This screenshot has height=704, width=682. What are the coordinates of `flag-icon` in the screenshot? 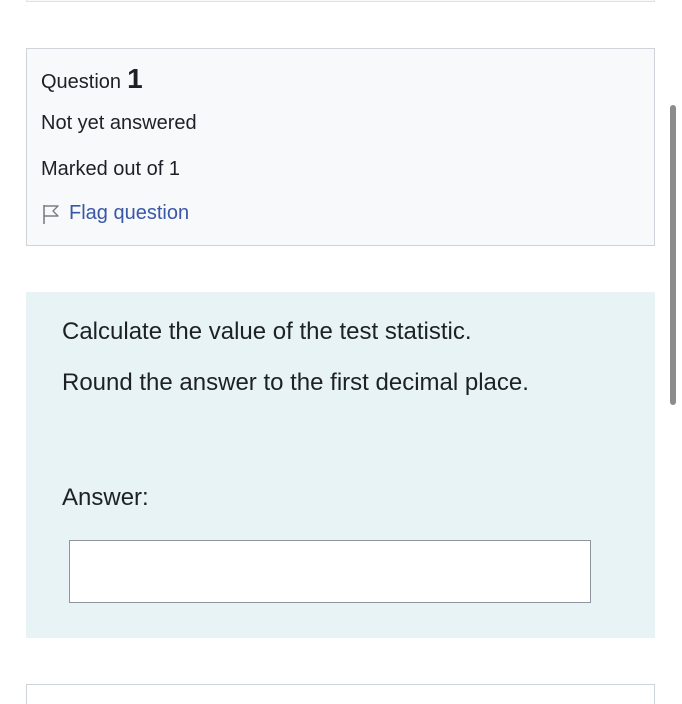 It's located at (51, 214).